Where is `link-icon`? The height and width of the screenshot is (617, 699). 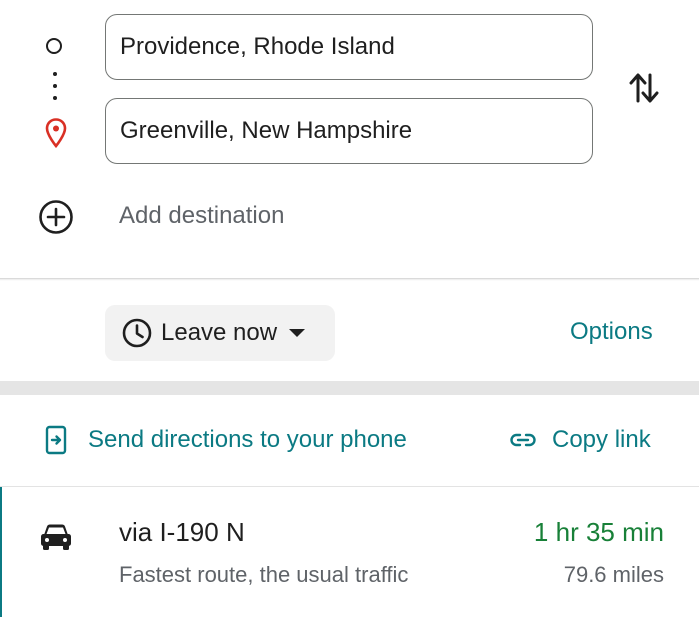 link-icon is located at coordinates (523, 440).